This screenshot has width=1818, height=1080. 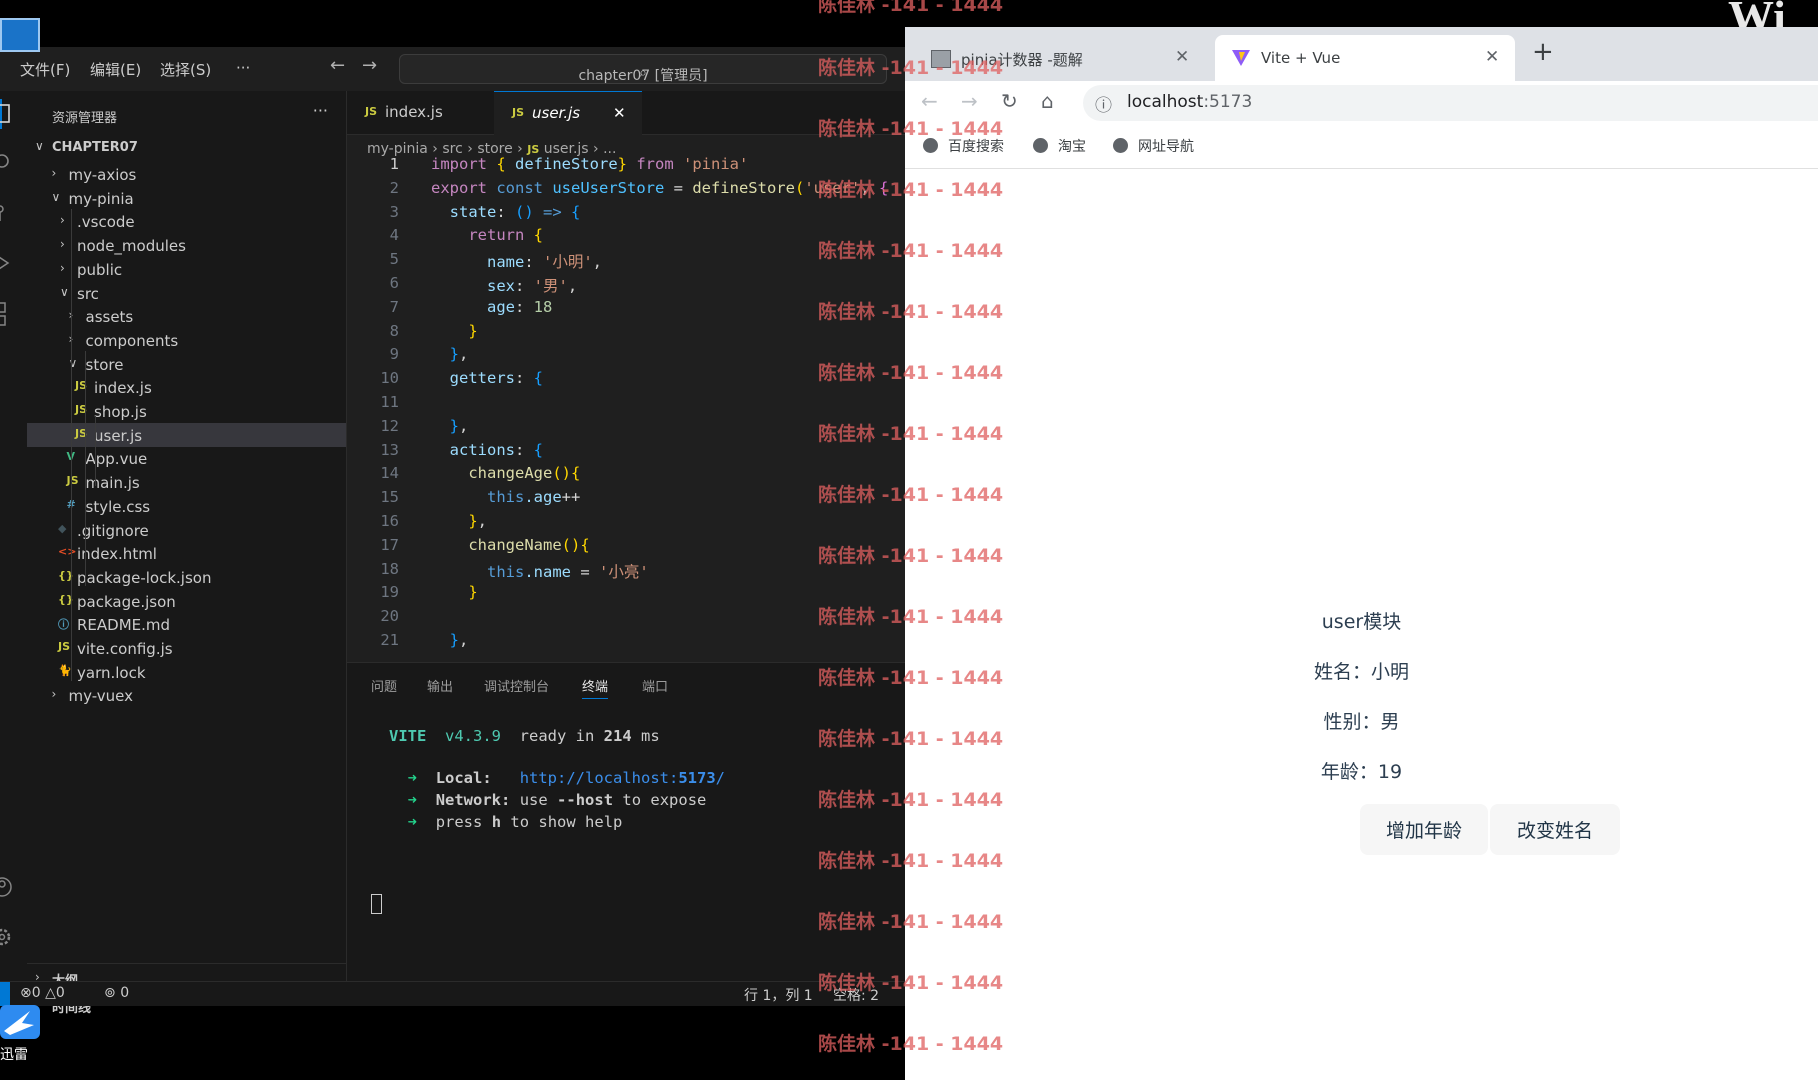 I want to click on tree-folder: › my-vuex, so click(x=186, y=695).